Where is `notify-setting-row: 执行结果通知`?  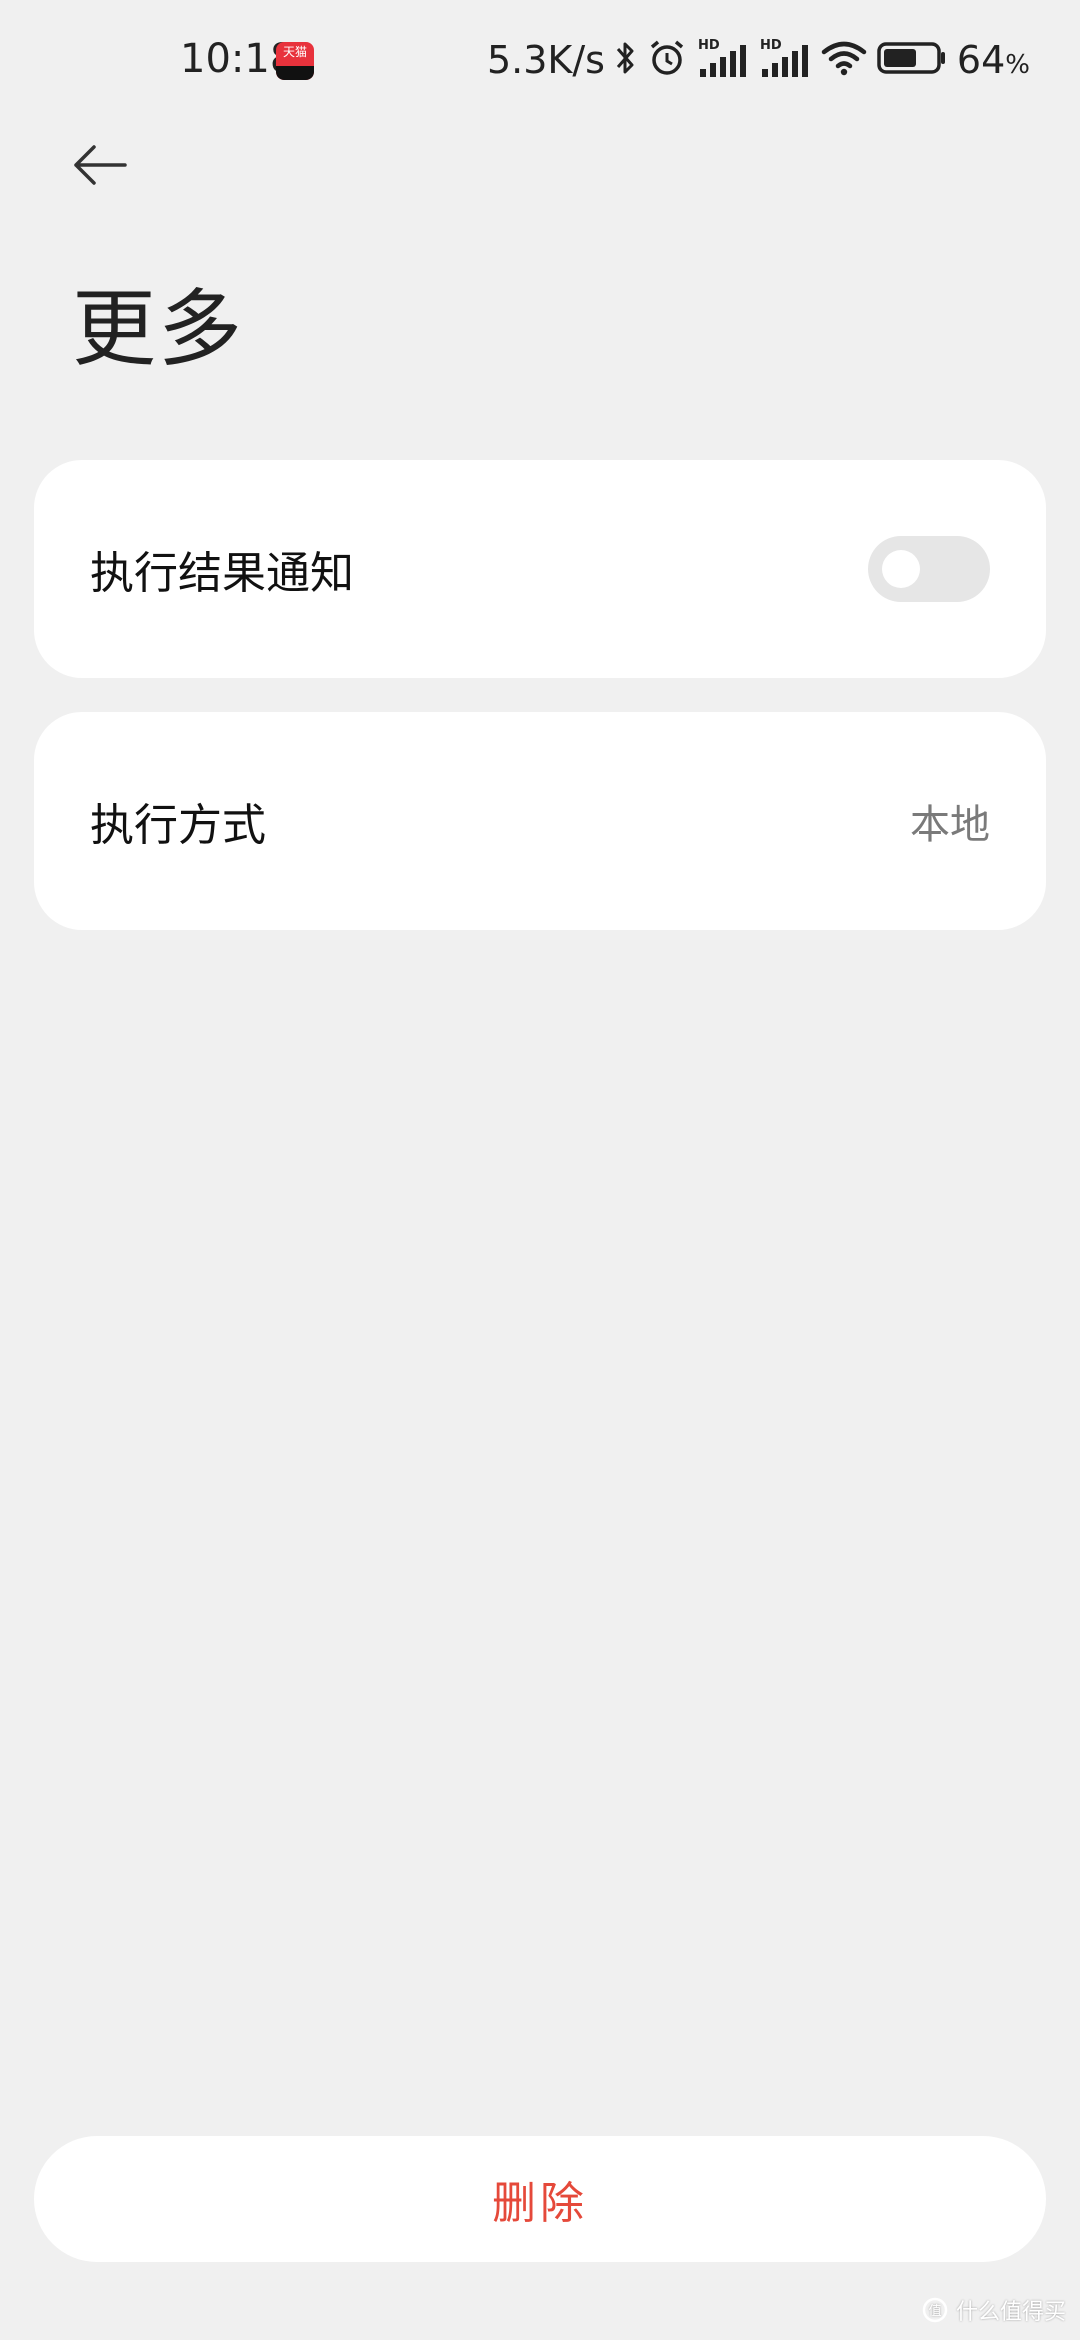
notify-setting-row: 执行结果通知 is located at coordinates (540, 569).